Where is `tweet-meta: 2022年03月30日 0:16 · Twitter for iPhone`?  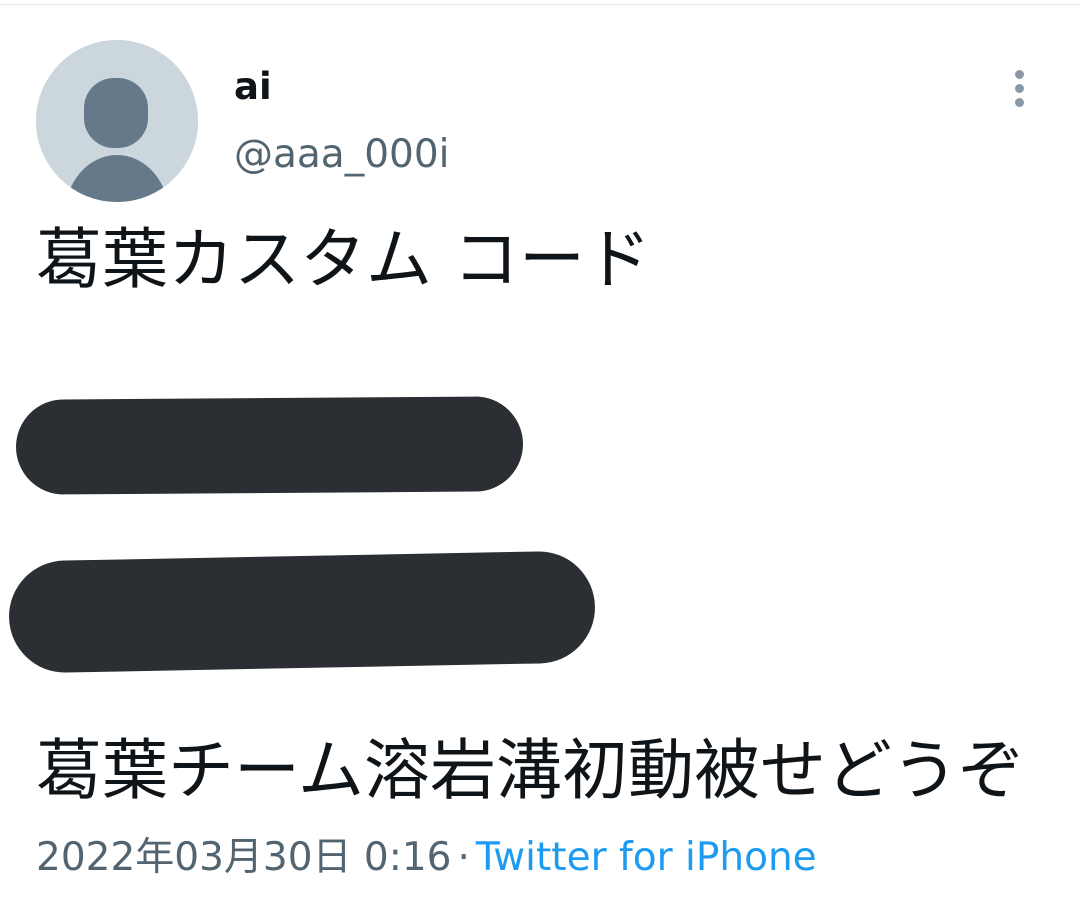
tweet-meta: 2022年03月30日 0:16 · Twitter for iPhone is located at coordinates (426, 857).